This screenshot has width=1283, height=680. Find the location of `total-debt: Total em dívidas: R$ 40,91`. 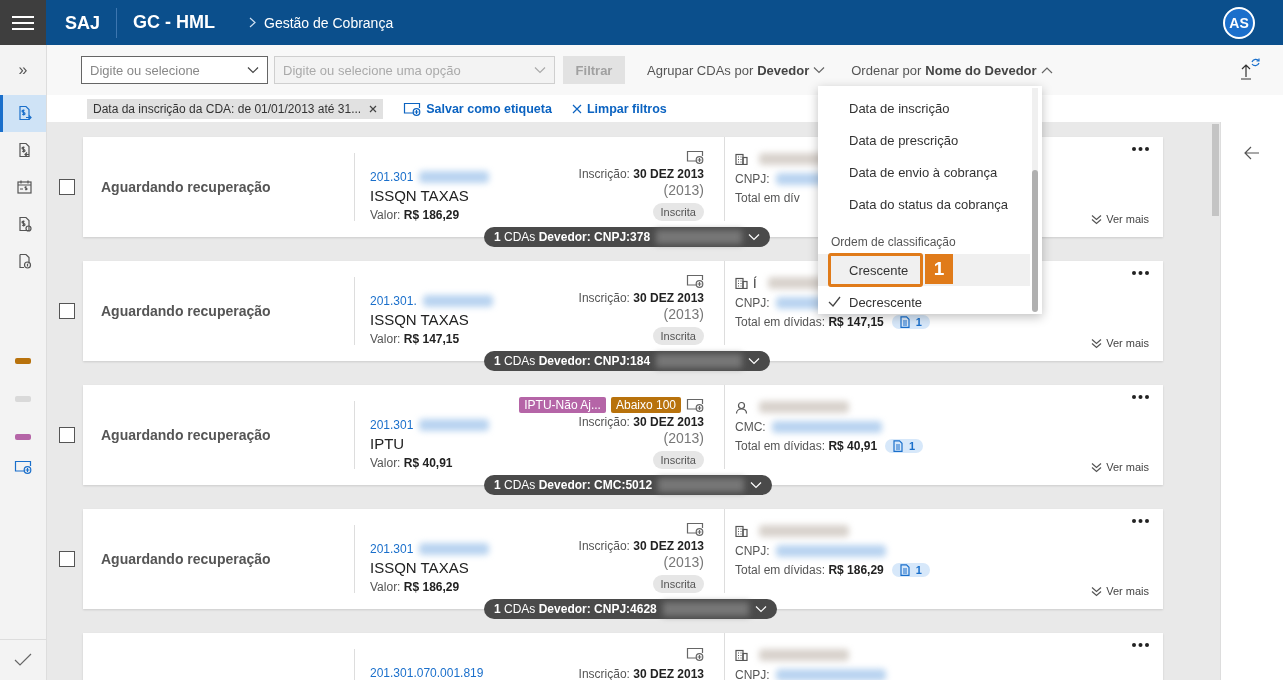

total-debt: Total em dívidas: R$ 40,91 is located at coordinates (806, 445).